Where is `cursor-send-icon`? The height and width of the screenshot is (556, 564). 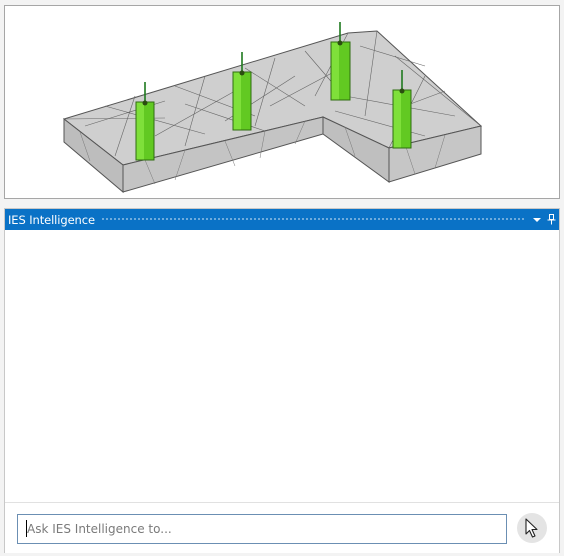
cursor-send-icon is located at coordinates (531, 528).